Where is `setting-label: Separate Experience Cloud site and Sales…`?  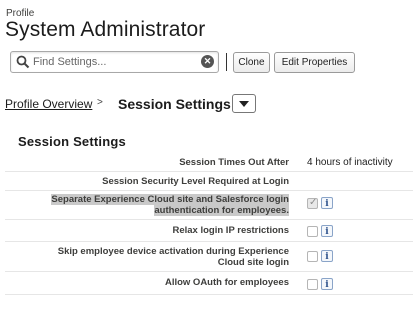
setting-label: Separate Experience Cloud site and Sales… is located at coordinates (144, 205).